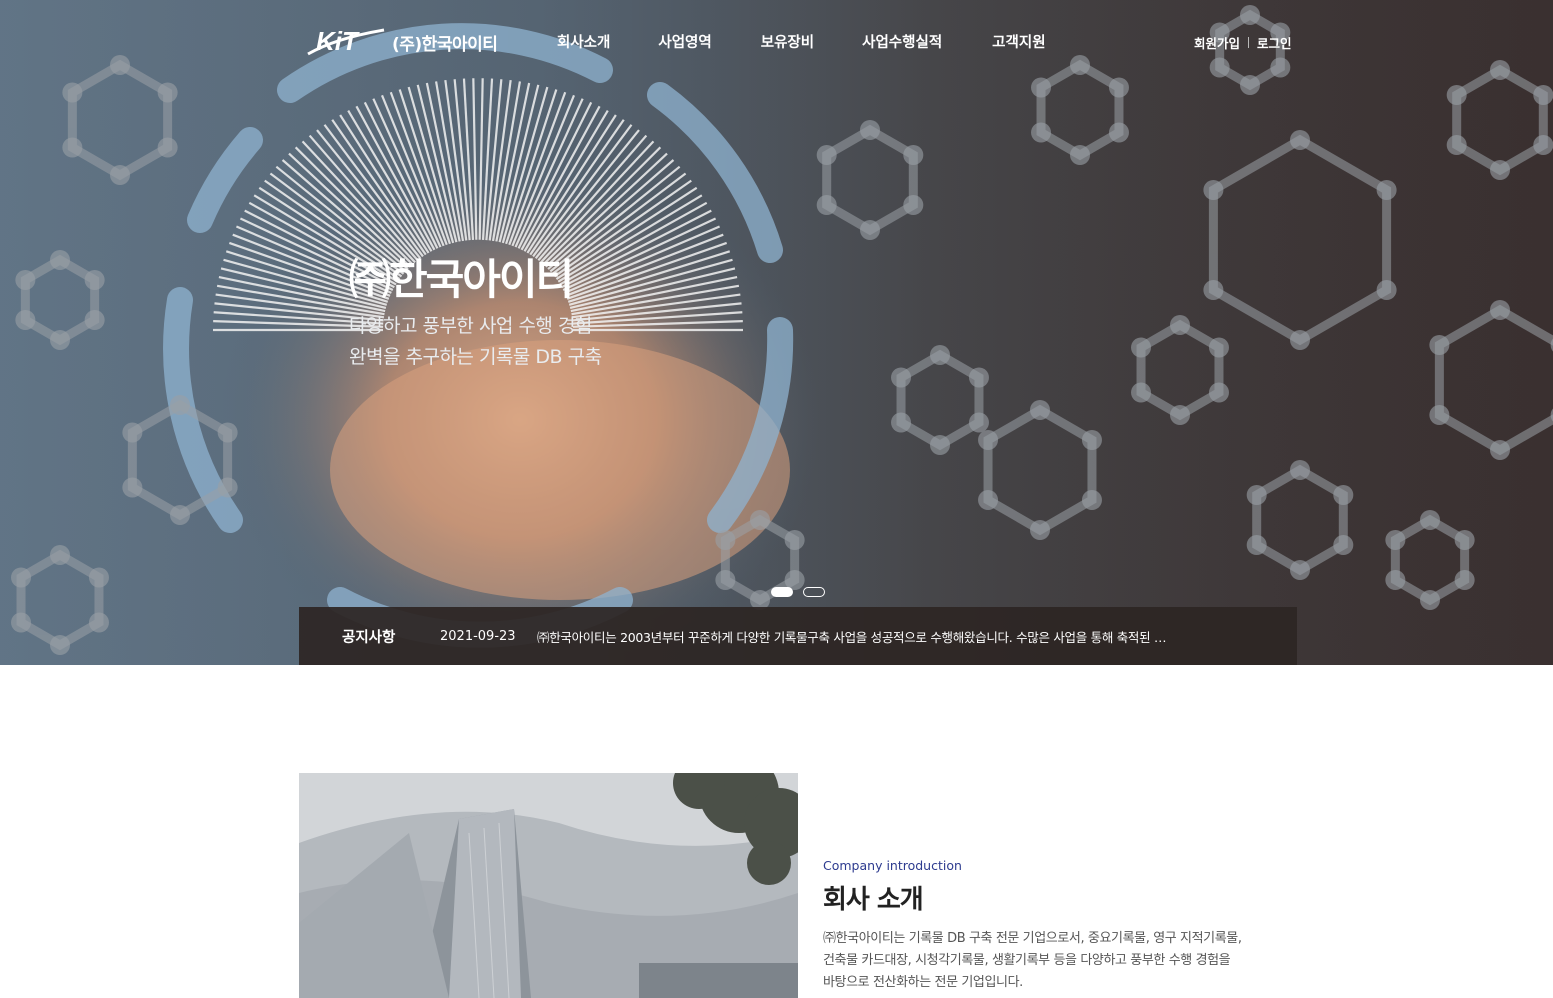  What do you see at coordinates (873, 900) in the screenshot?
I see `intro-title: 회사 소개` at bounding box center [873, 900].